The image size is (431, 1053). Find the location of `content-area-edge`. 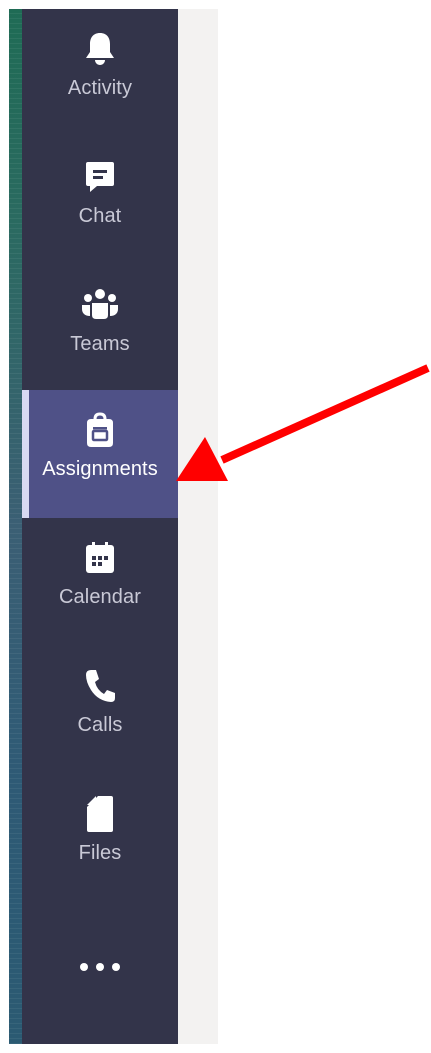

content-area-edge is located at coordinates (198, 526).